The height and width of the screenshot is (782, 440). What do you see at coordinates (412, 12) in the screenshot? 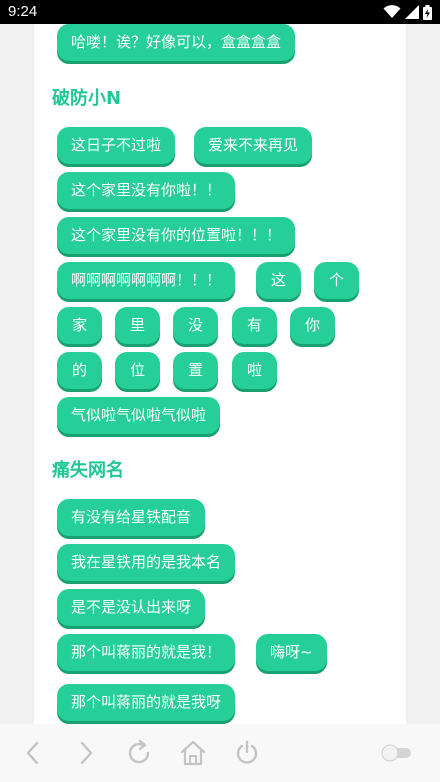
I see `signal-icon` at bounding box center [412, 12].